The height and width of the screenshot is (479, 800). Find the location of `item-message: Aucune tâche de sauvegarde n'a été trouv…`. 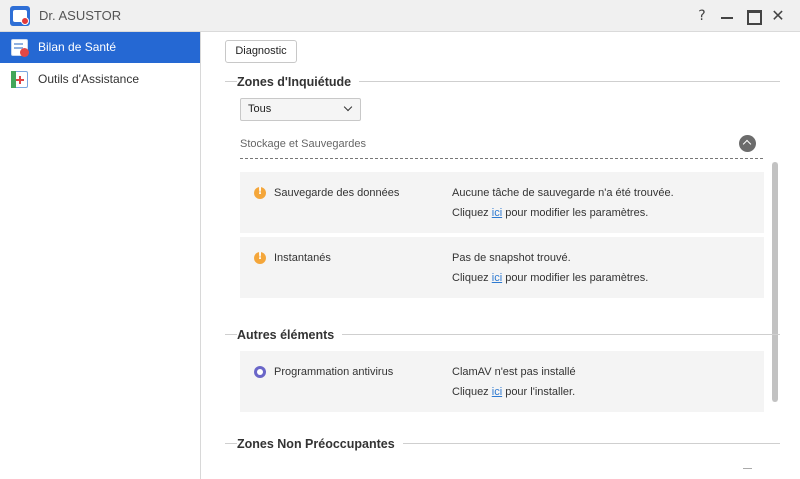

item-message: Aucune tâche de sauvegarde n'a été trouv… is located at coordinates (563, 193).